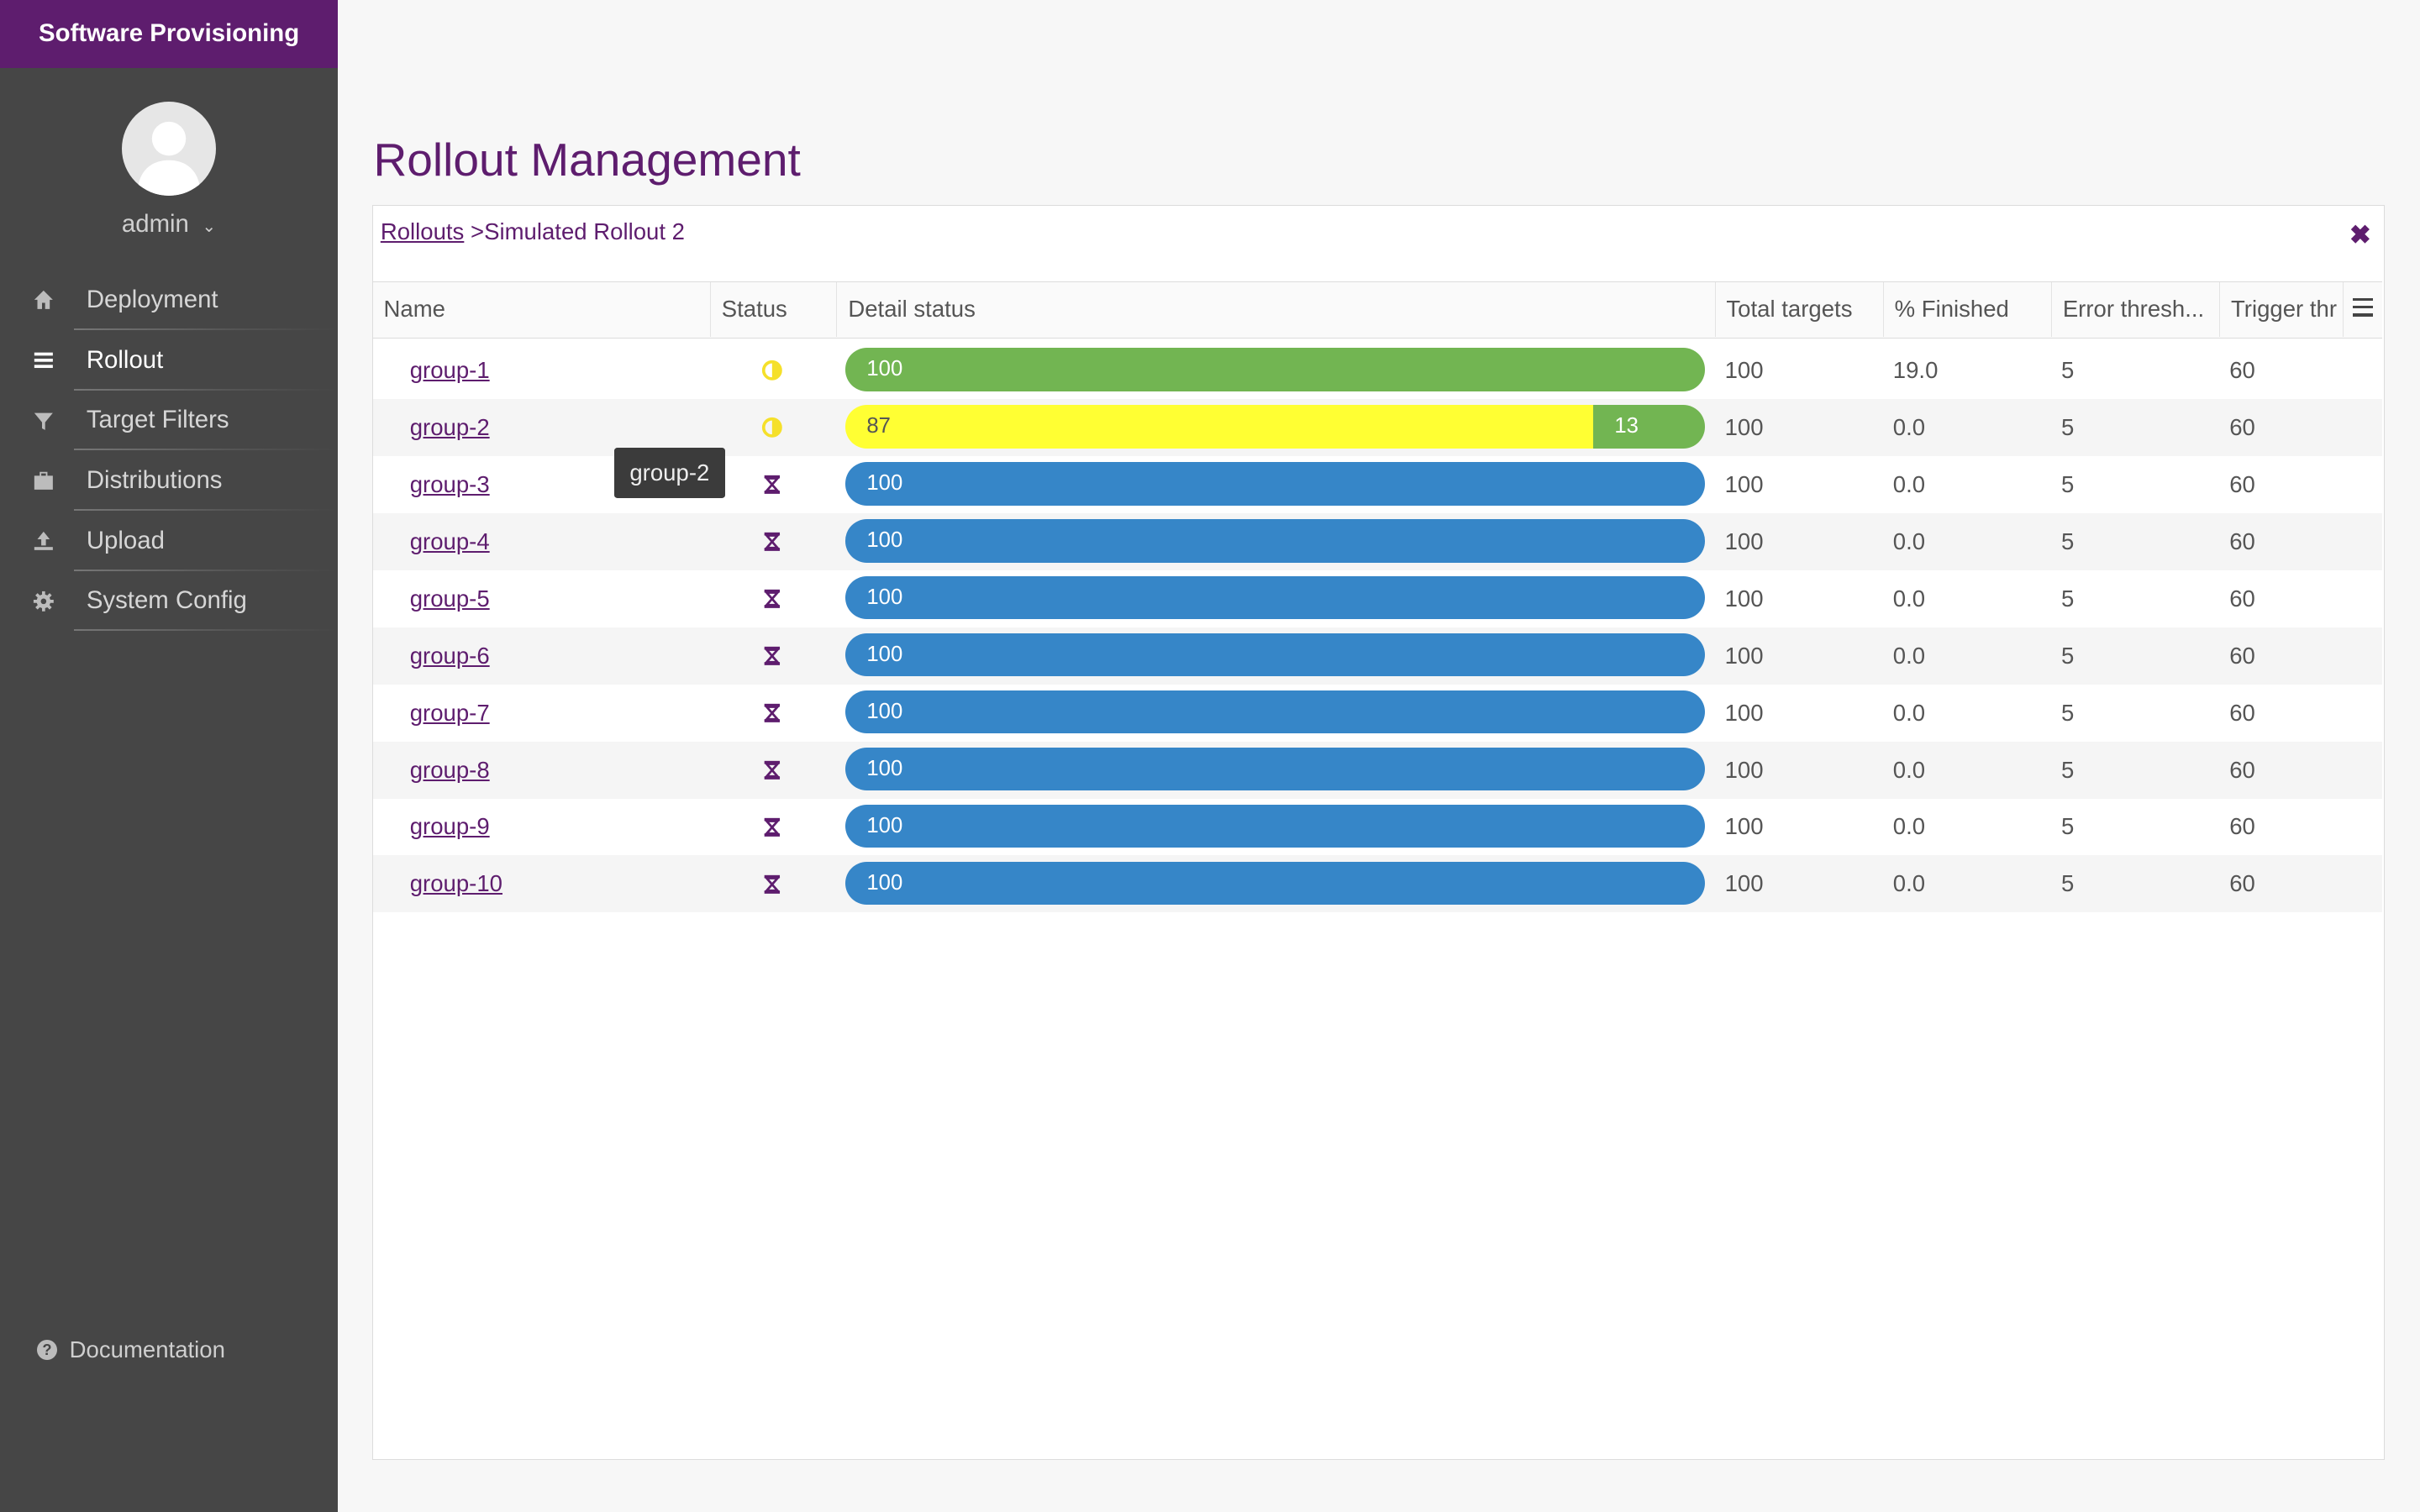 The width and height of the screenshot is (2420, 1512). What do you see at coordinates (2363, 309) in the screenshot?
I see `column-menu-icon` at bounding box center [2363, 309].